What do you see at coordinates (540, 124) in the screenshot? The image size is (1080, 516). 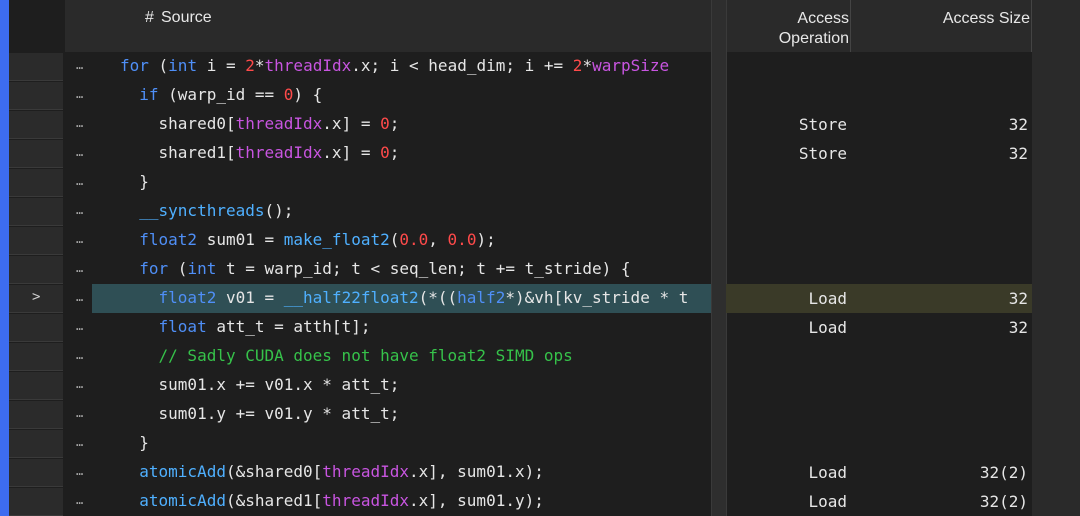 I see `table-row: … shared0[threadIdx.x] = 0; Store 32` at bounding box center [540, 124].